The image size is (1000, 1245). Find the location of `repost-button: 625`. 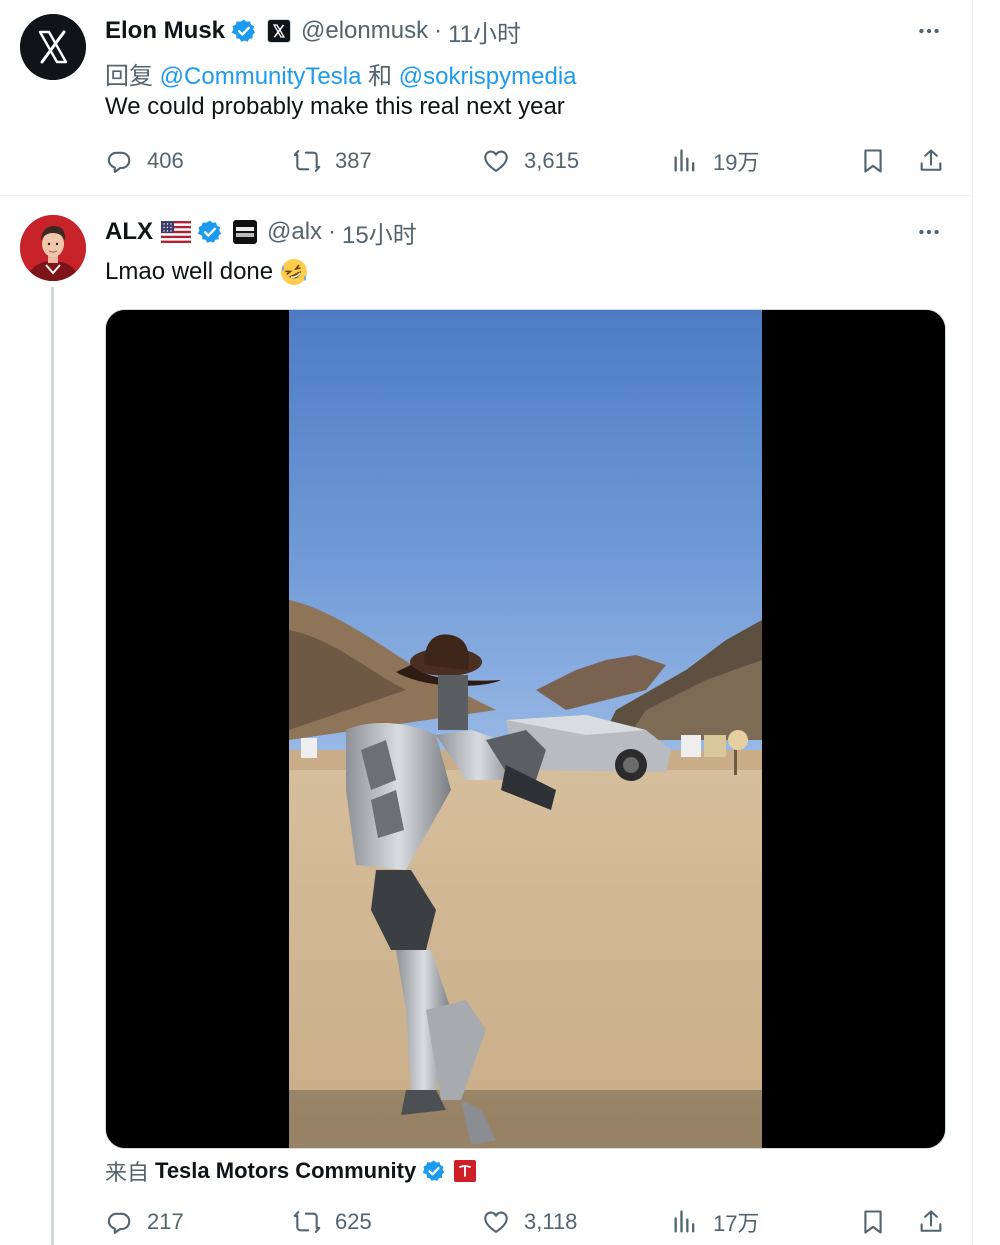

repost-button: 625 is located at coordinates (332, 1222).